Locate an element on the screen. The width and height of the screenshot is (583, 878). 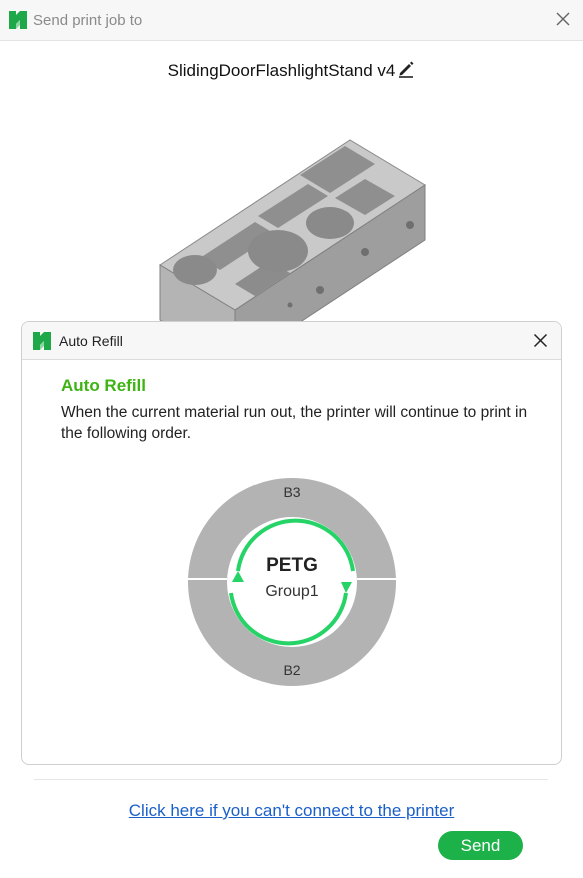
window-titlebar: Send print job to is located at coordinates (291, 20).